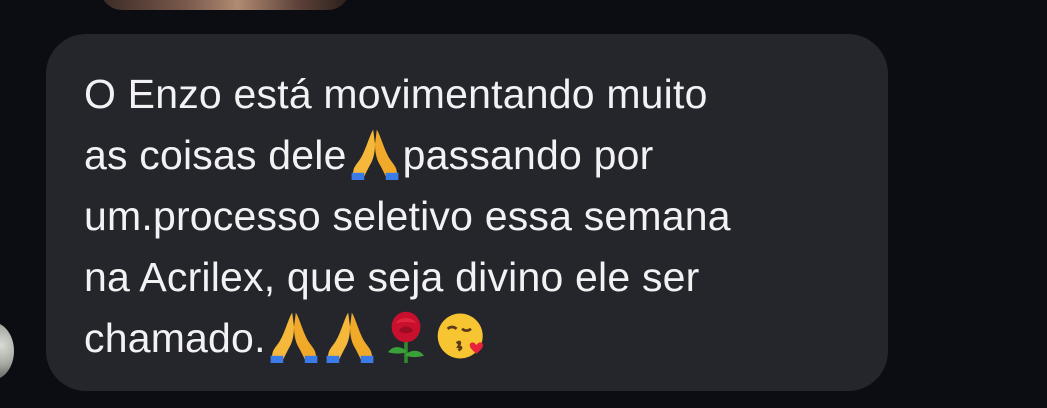 This screenshot has height=408, width=1047. What do you see at coordinates (406, 336) in the screenshot?
I see `rose-icon` at bounding box center [406, 336].